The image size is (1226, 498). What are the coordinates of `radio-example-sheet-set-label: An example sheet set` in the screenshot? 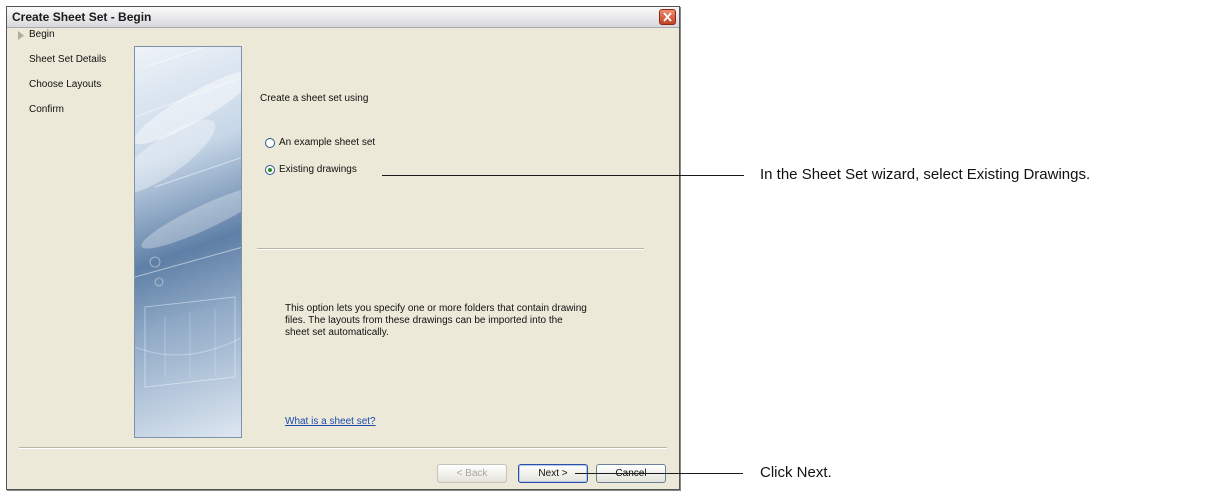 It's located at (327, 142).